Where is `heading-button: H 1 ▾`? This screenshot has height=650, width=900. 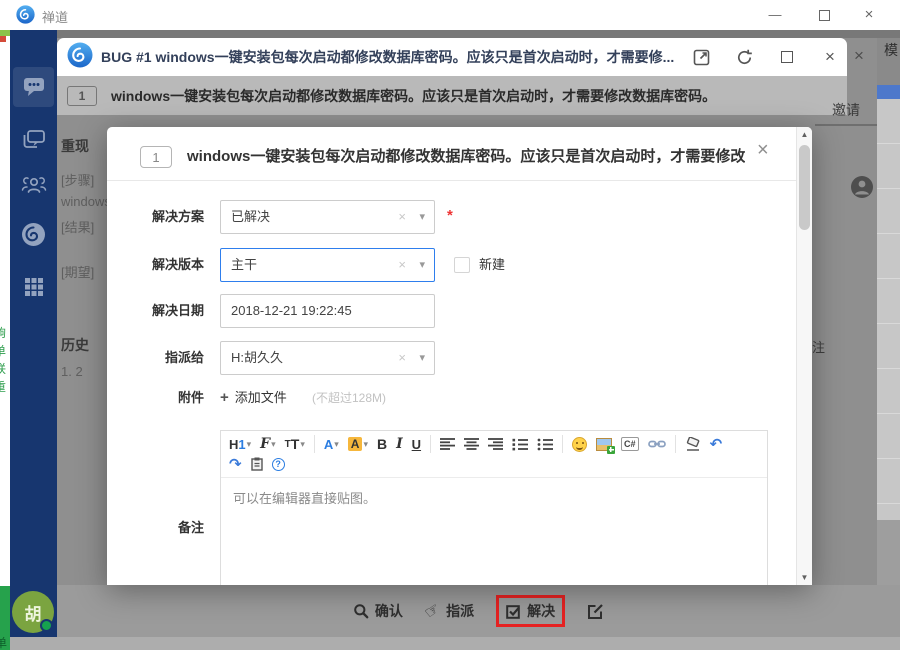 heading-button: H 1 ▾ is located at coordinates (240, 444).